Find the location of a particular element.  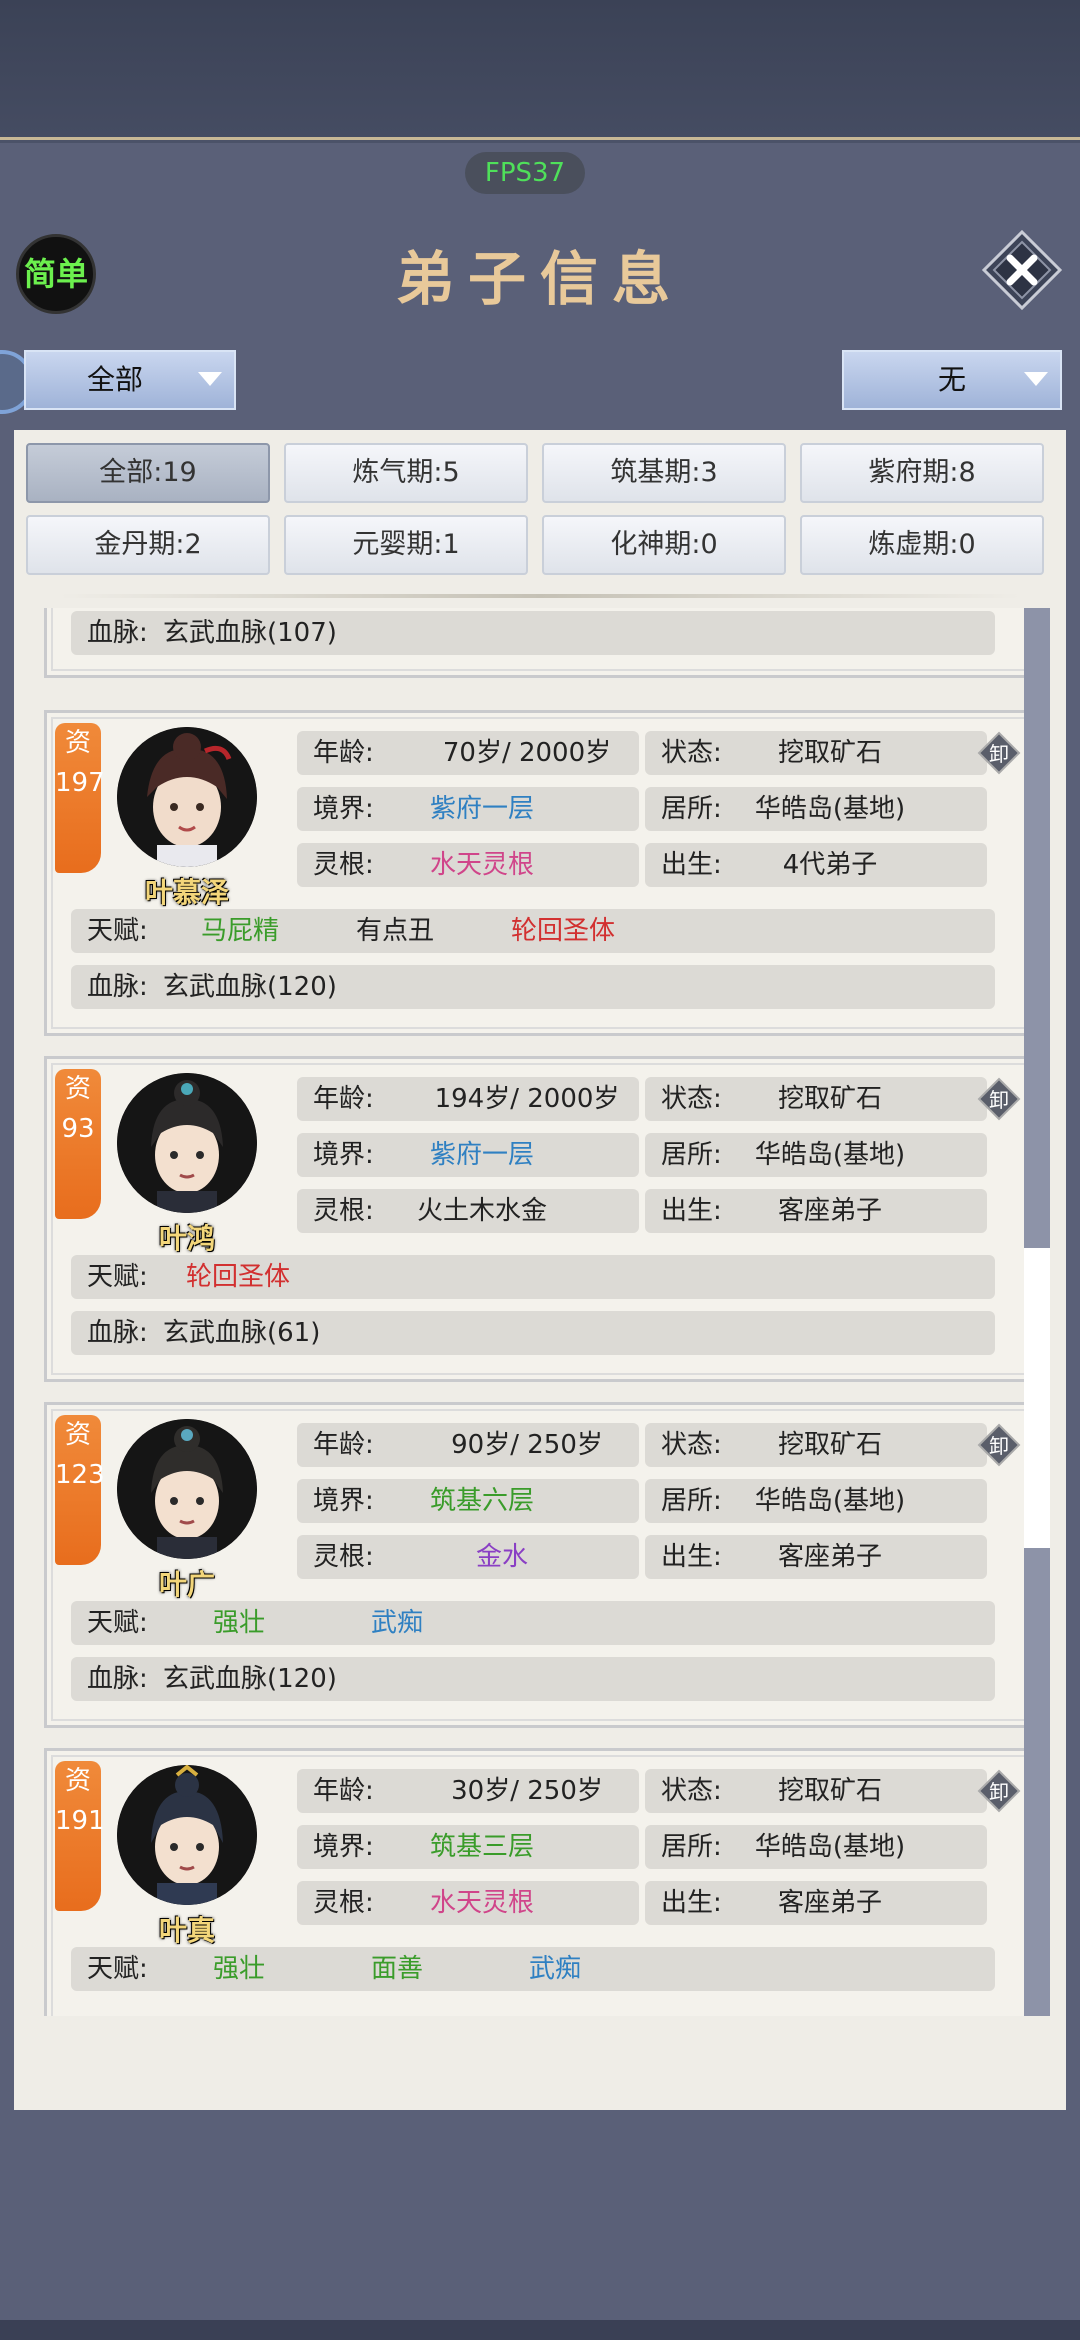

bottom-band is located at coordinates (540, 2330).